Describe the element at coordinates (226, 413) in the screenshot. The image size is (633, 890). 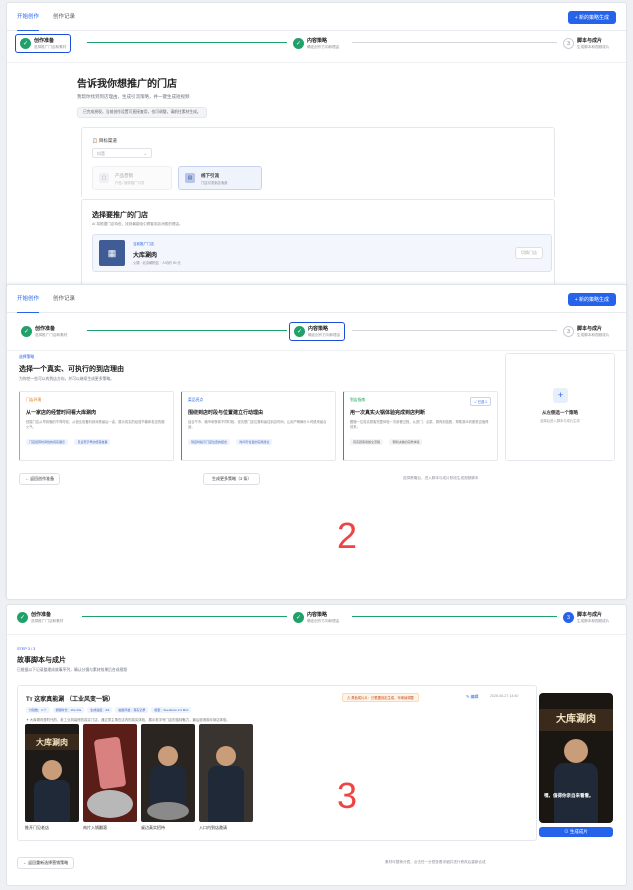
I see `strategy-title: 围绕到店时段与位置建立行动理由` at that location.